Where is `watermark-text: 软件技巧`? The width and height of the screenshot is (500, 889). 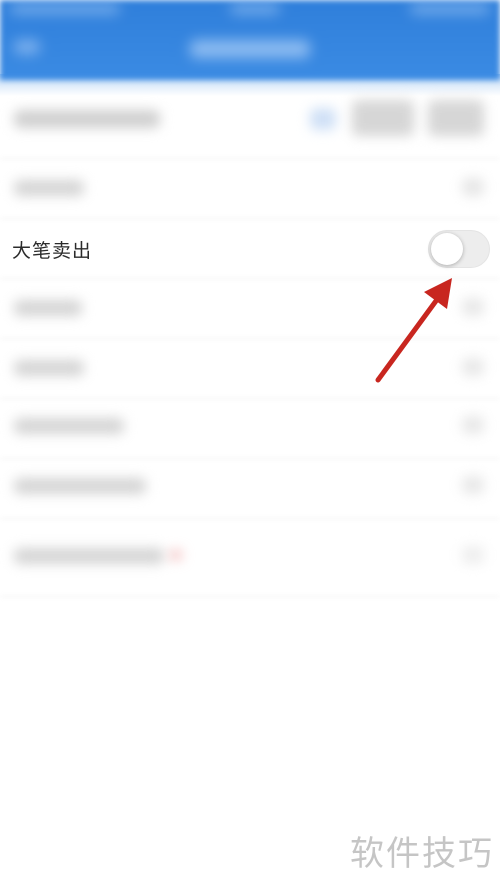
watermark-text: 软件技巧 is located at coordinates (422, 854).